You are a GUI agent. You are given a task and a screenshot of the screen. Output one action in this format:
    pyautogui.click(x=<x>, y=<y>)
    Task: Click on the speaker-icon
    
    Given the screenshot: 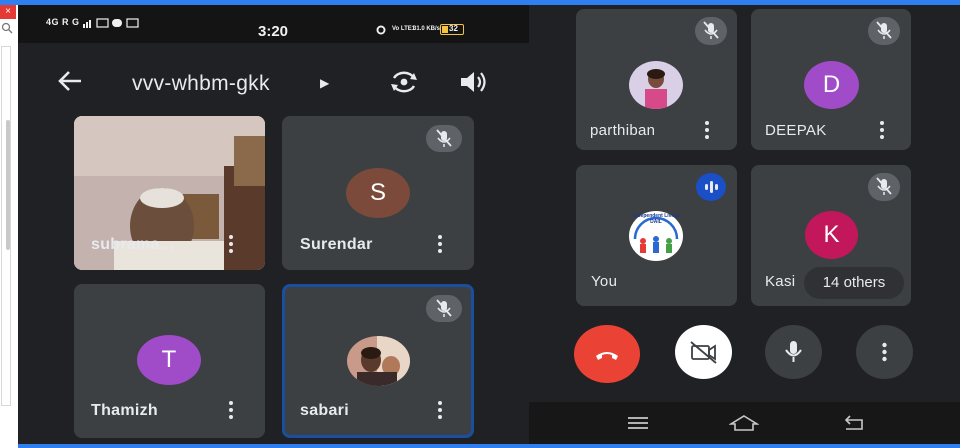 What is the action you would take?
    pyautogui.click(x=473, y=82)
    